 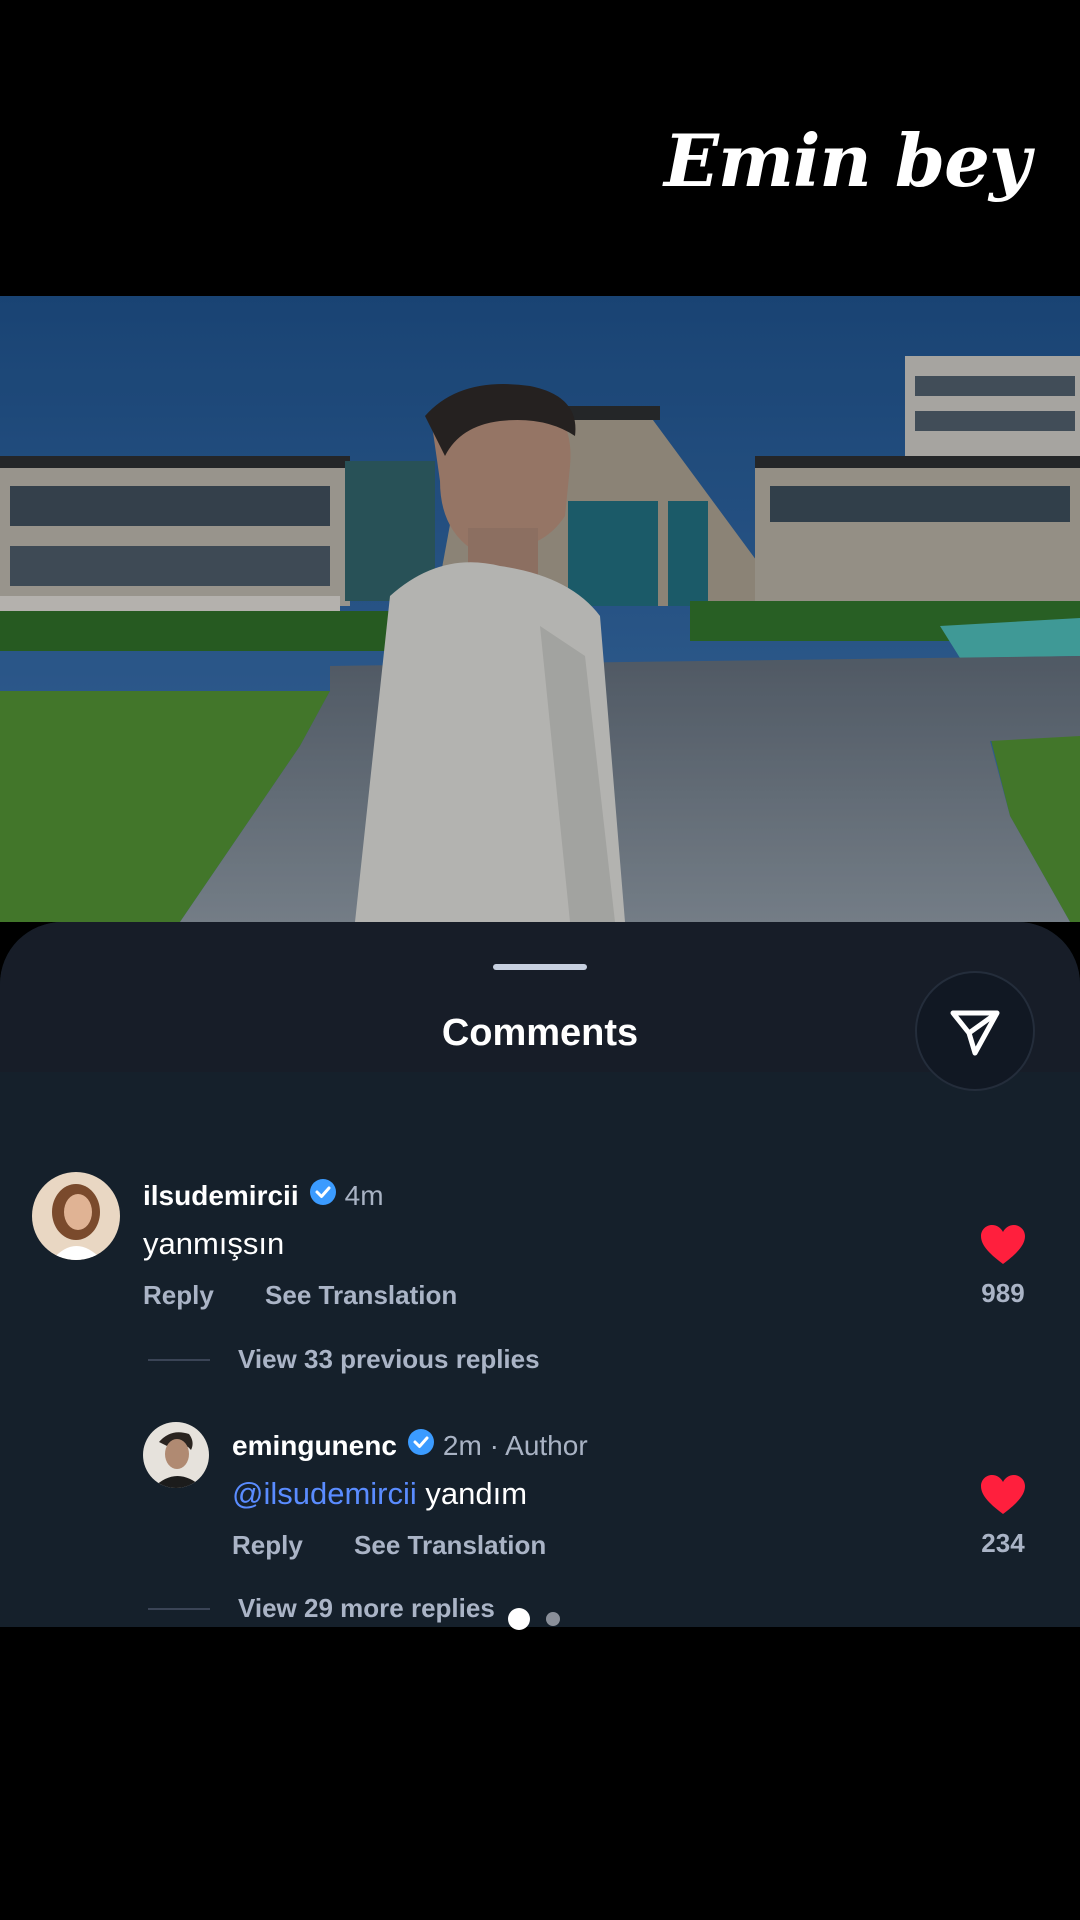 I want to click on view-replies-label: View 33 previous replies, so click(x=389, y=1359).